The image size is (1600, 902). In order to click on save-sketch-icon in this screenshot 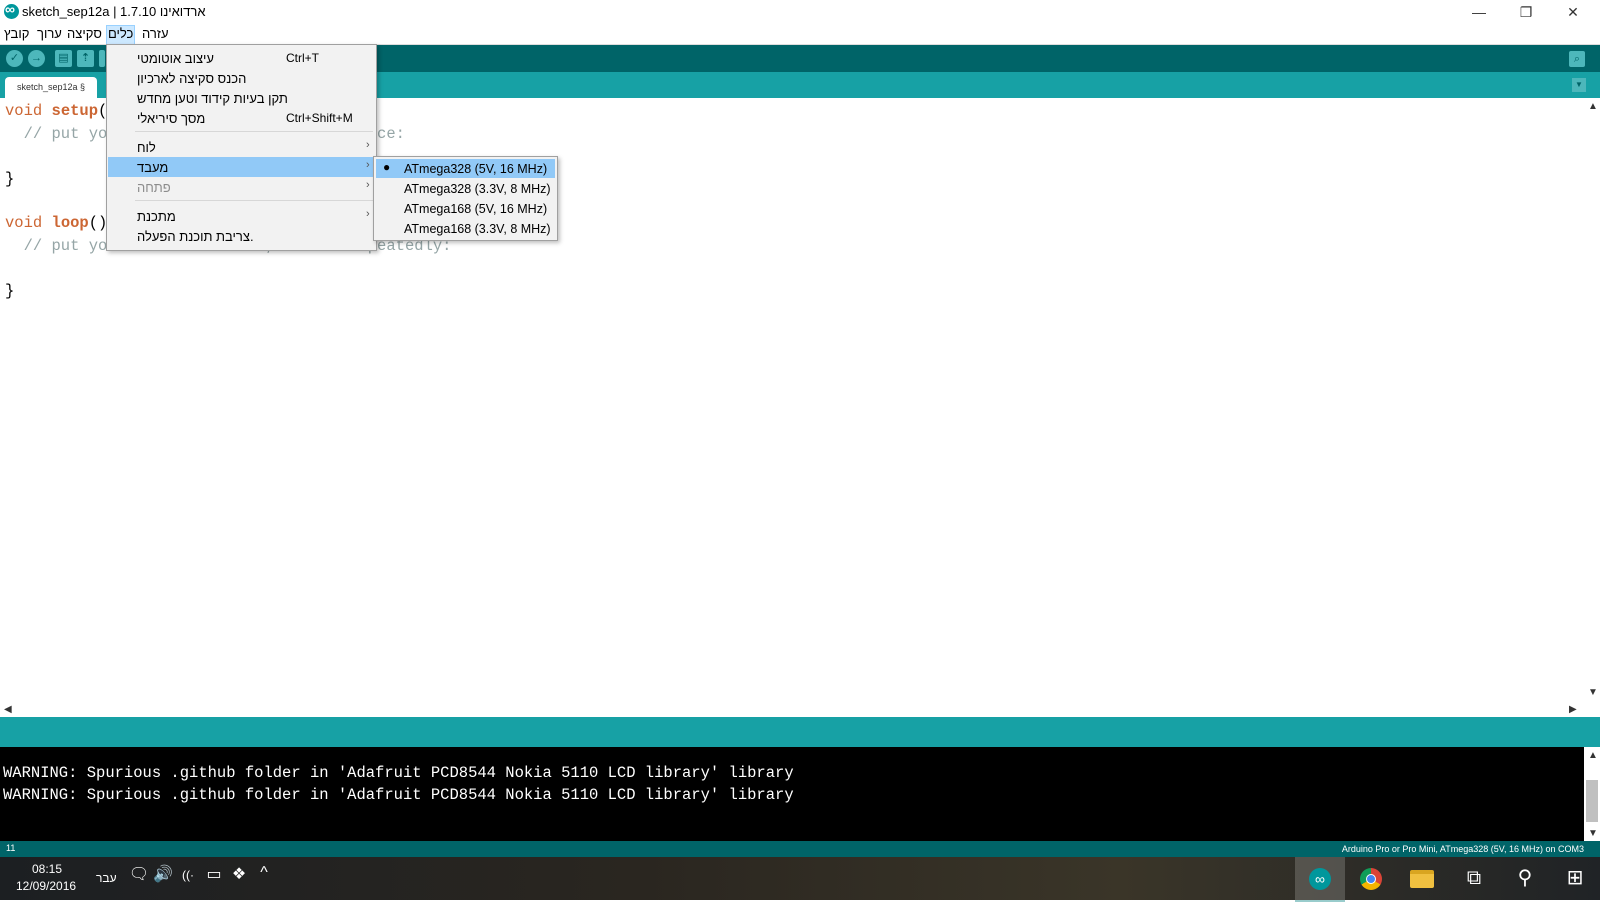, I will do `click(102, 58)`.